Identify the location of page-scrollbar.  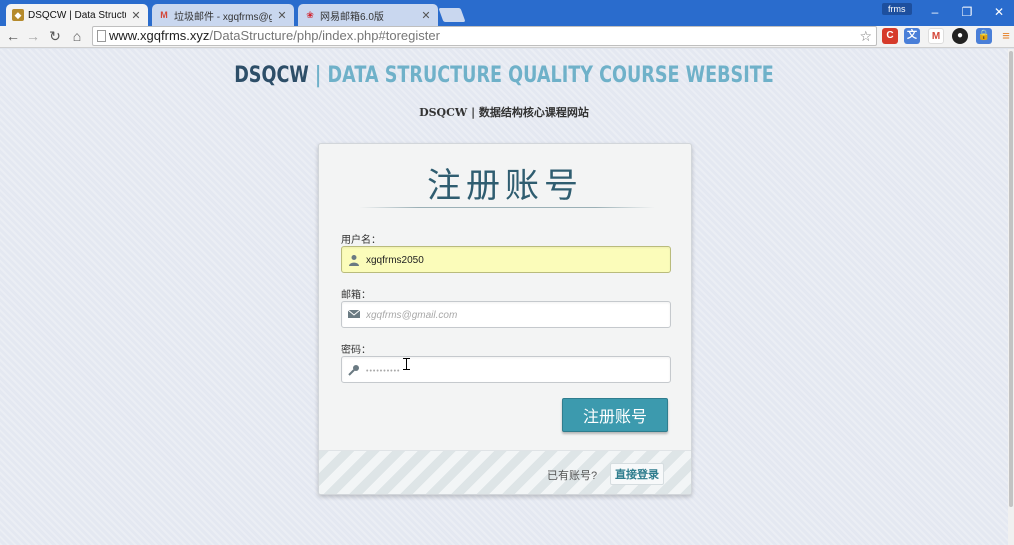
(1011, 297).